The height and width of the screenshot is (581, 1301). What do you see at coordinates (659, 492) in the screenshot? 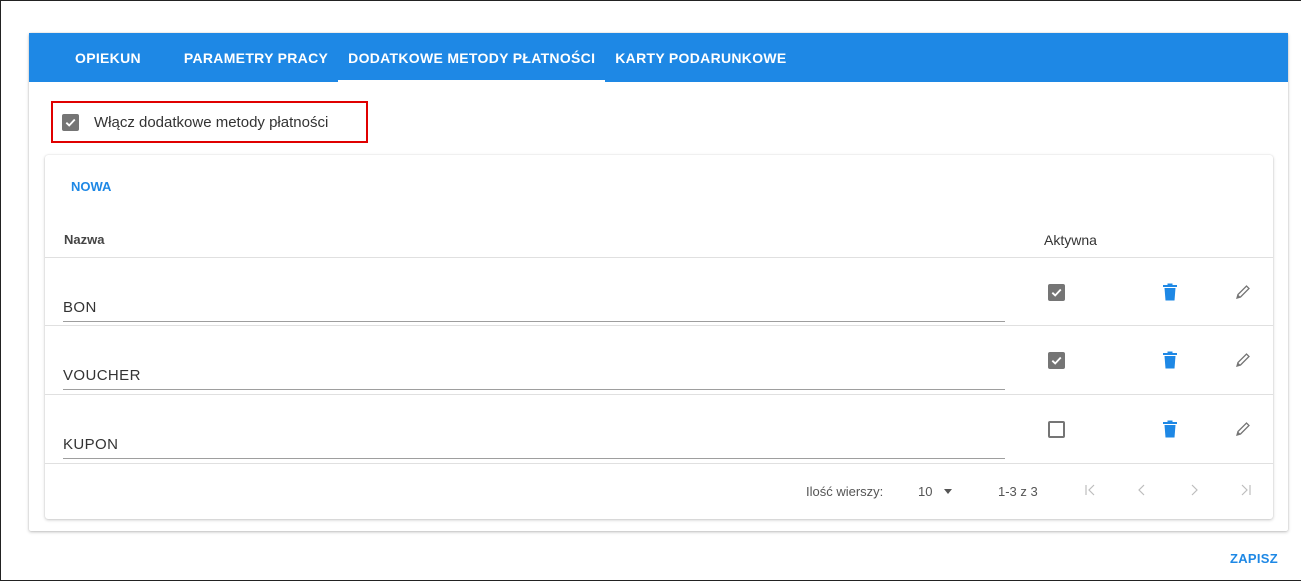
I see `table-footer: Ilość wierszy: 10 1-3 z 3` at bounding box center [659, 492].